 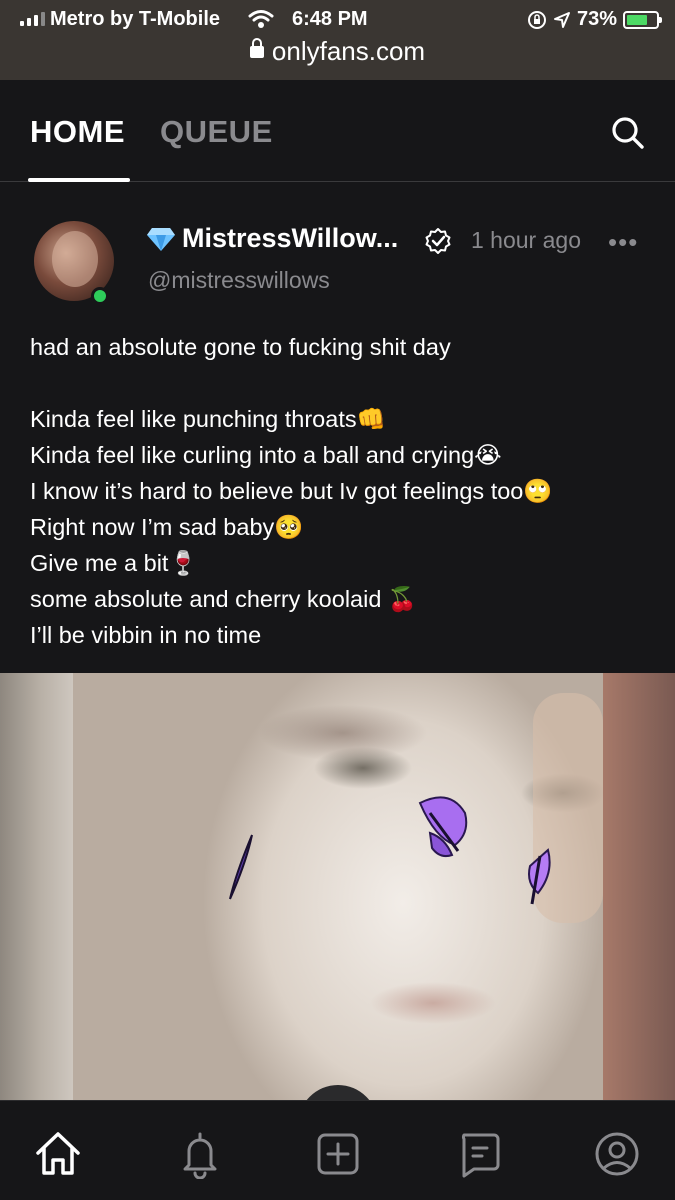 I want to click on post-text-line: some absolute and cherry koolaid 🍒, so click(x=224, y=599).